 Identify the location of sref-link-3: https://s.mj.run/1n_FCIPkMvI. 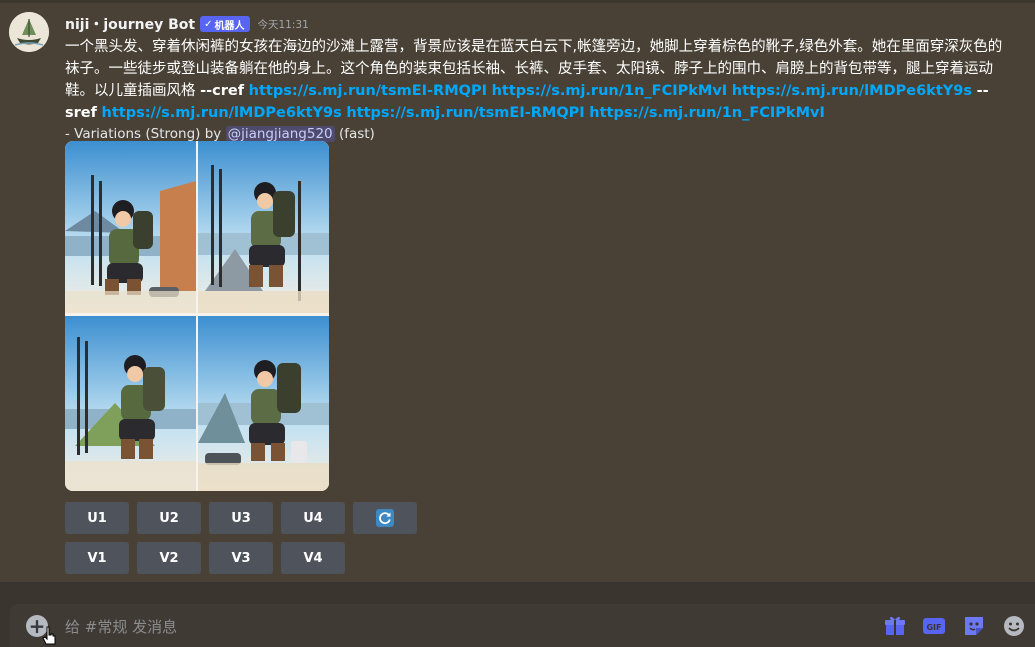
(707, 113).